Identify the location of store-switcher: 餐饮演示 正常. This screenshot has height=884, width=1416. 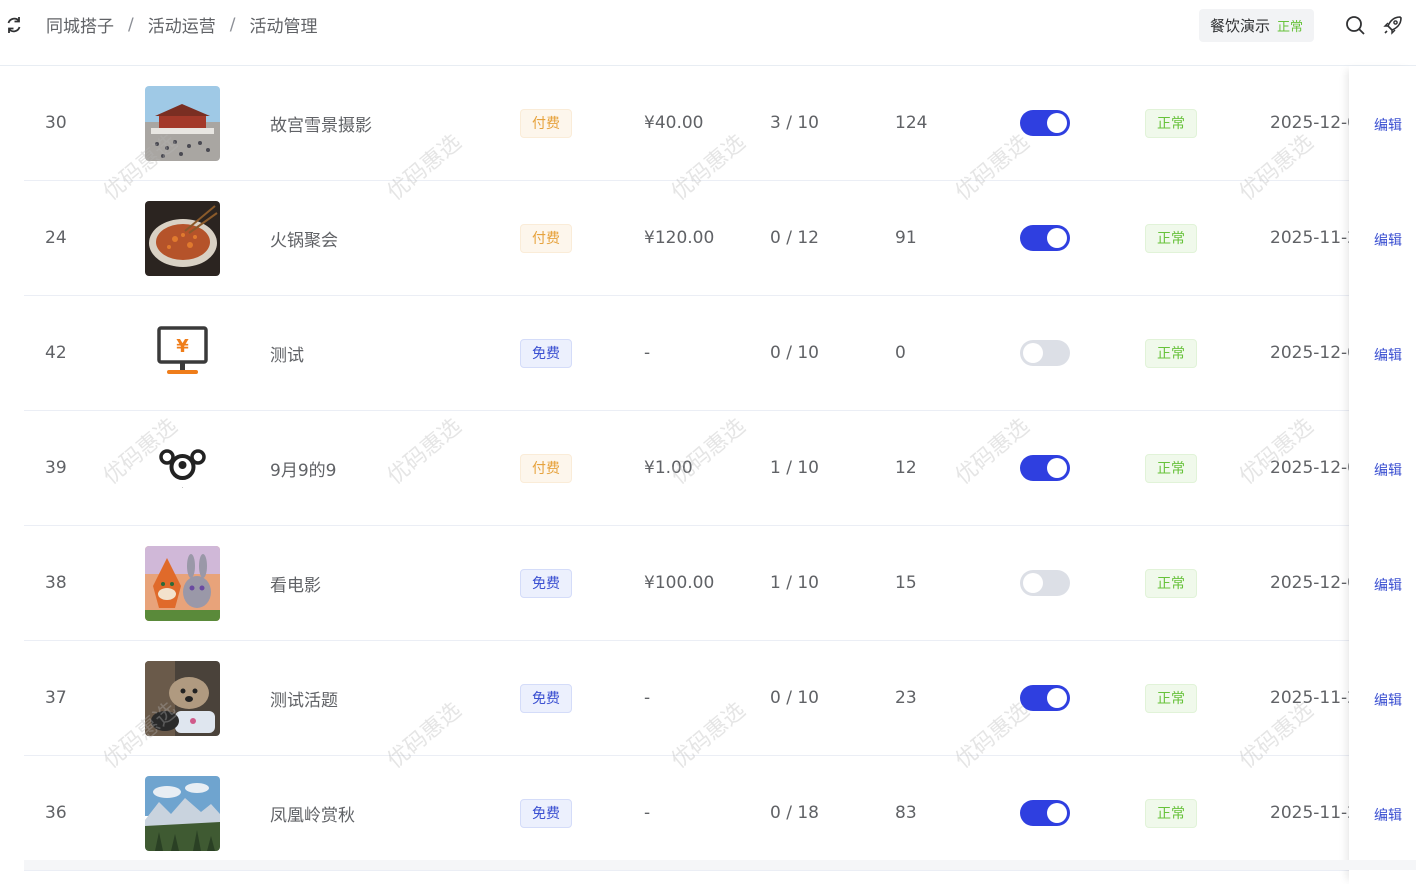
(1257, 25).